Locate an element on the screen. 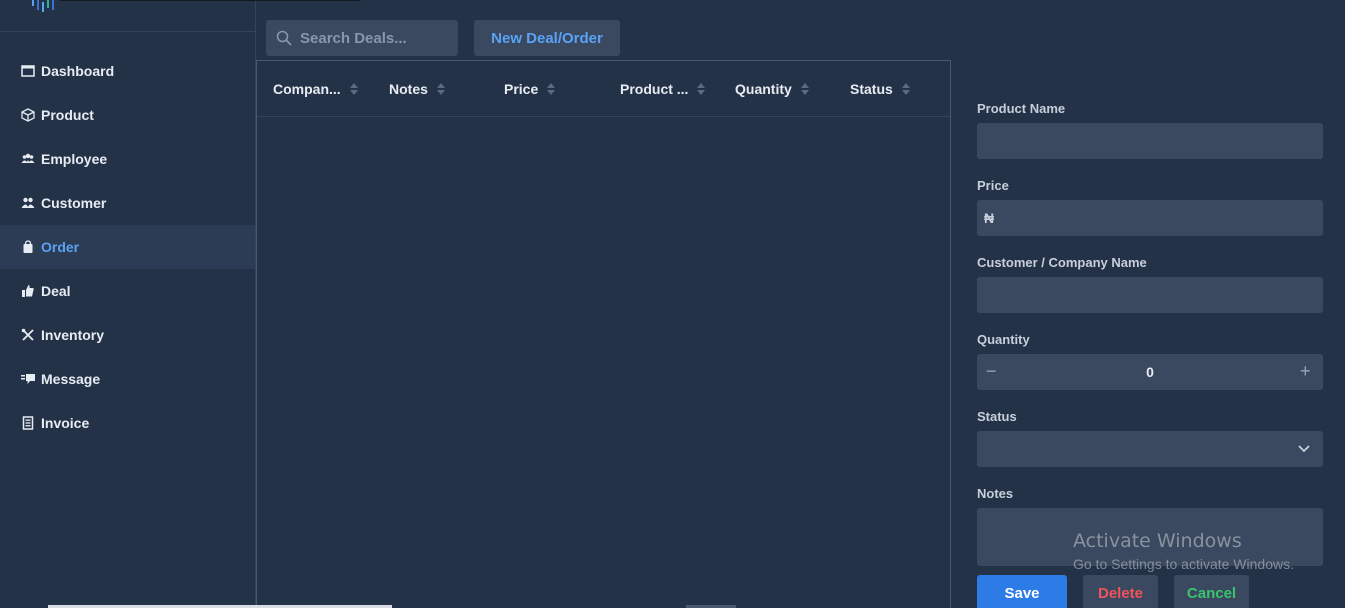 The width and height of the screenshot is (1345, 608). sidebar-item-inventory: Inventory is located at coordinates (127, 335).